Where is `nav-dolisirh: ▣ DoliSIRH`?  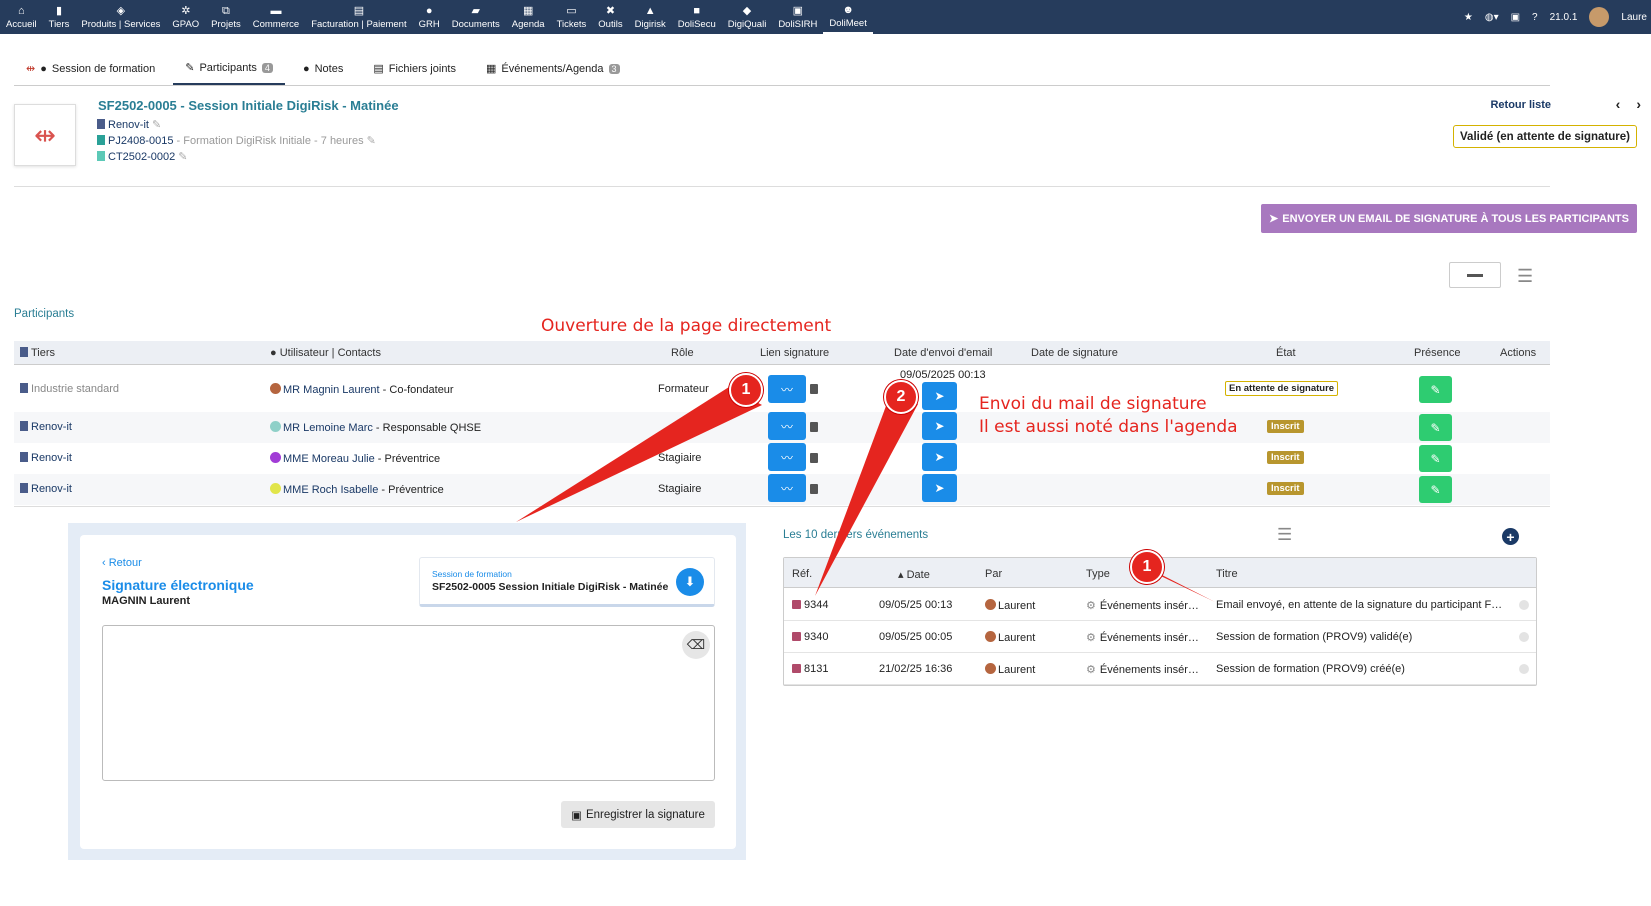
nav-dolisirh: ▣ DoliSIRH is located at coordinates (797, 17).